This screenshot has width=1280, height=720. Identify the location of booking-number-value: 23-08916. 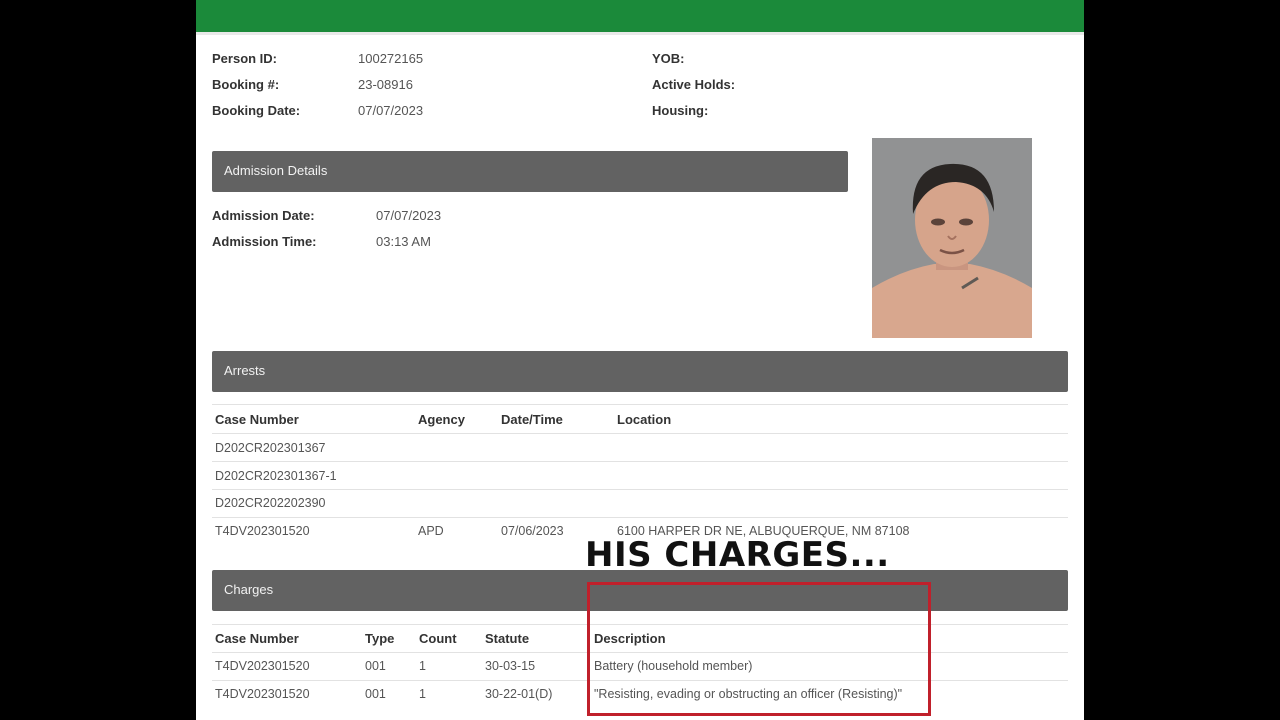
(385, 84).